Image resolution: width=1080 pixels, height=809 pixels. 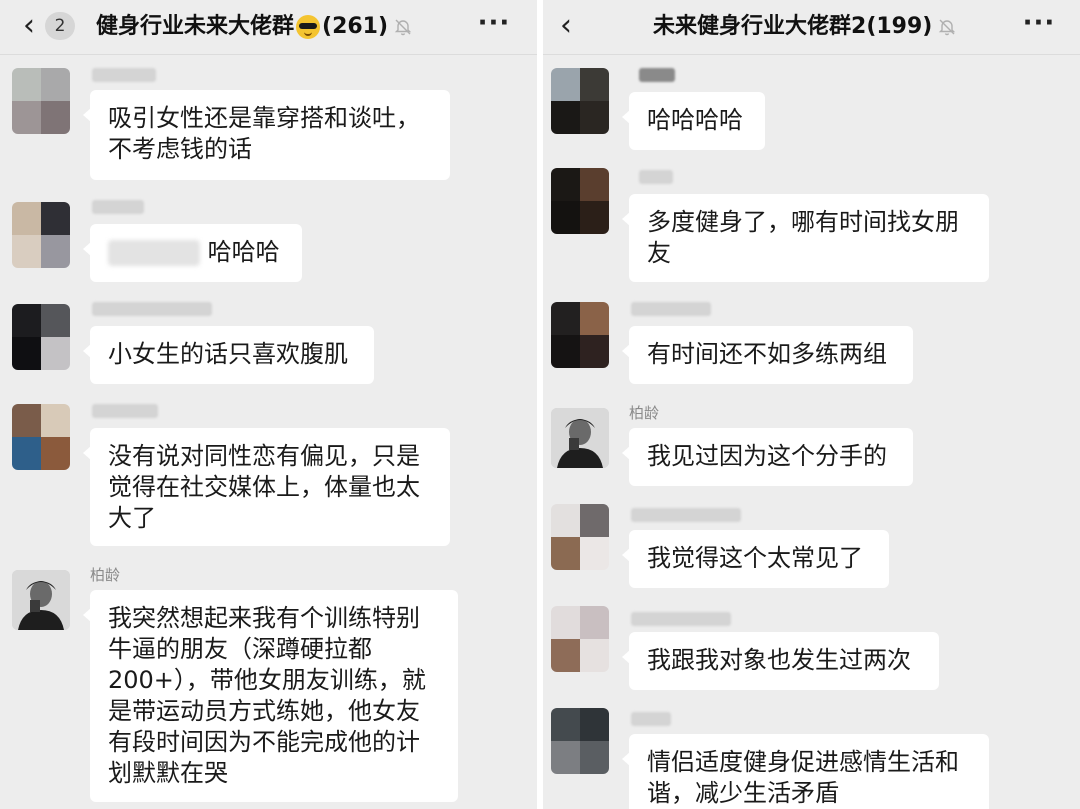 What do you see at coordinates (195, 26) in the screenshot?
I see `group-name: 健身行业未来大佬群` at bounding box center [195, 26].